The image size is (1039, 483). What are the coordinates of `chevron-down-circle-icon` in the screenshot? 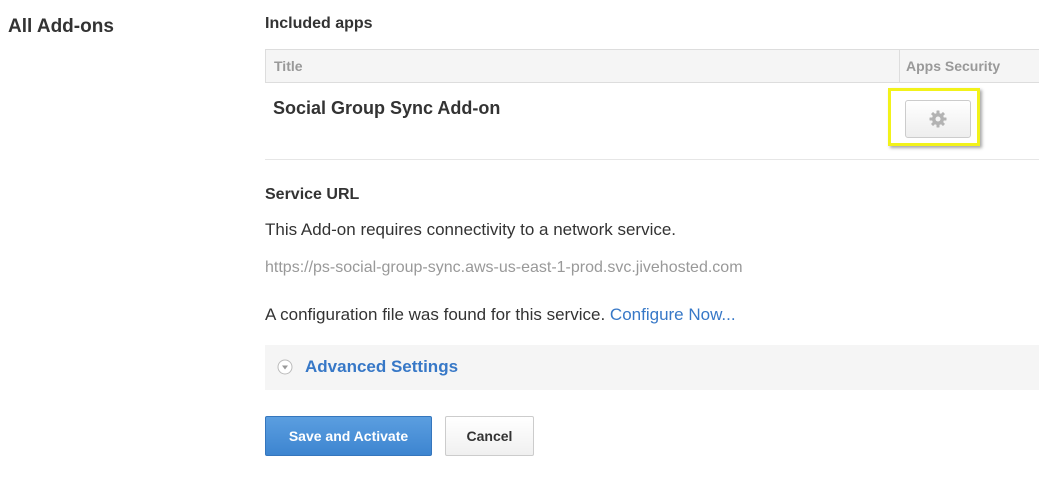 It's located at (285, 367).